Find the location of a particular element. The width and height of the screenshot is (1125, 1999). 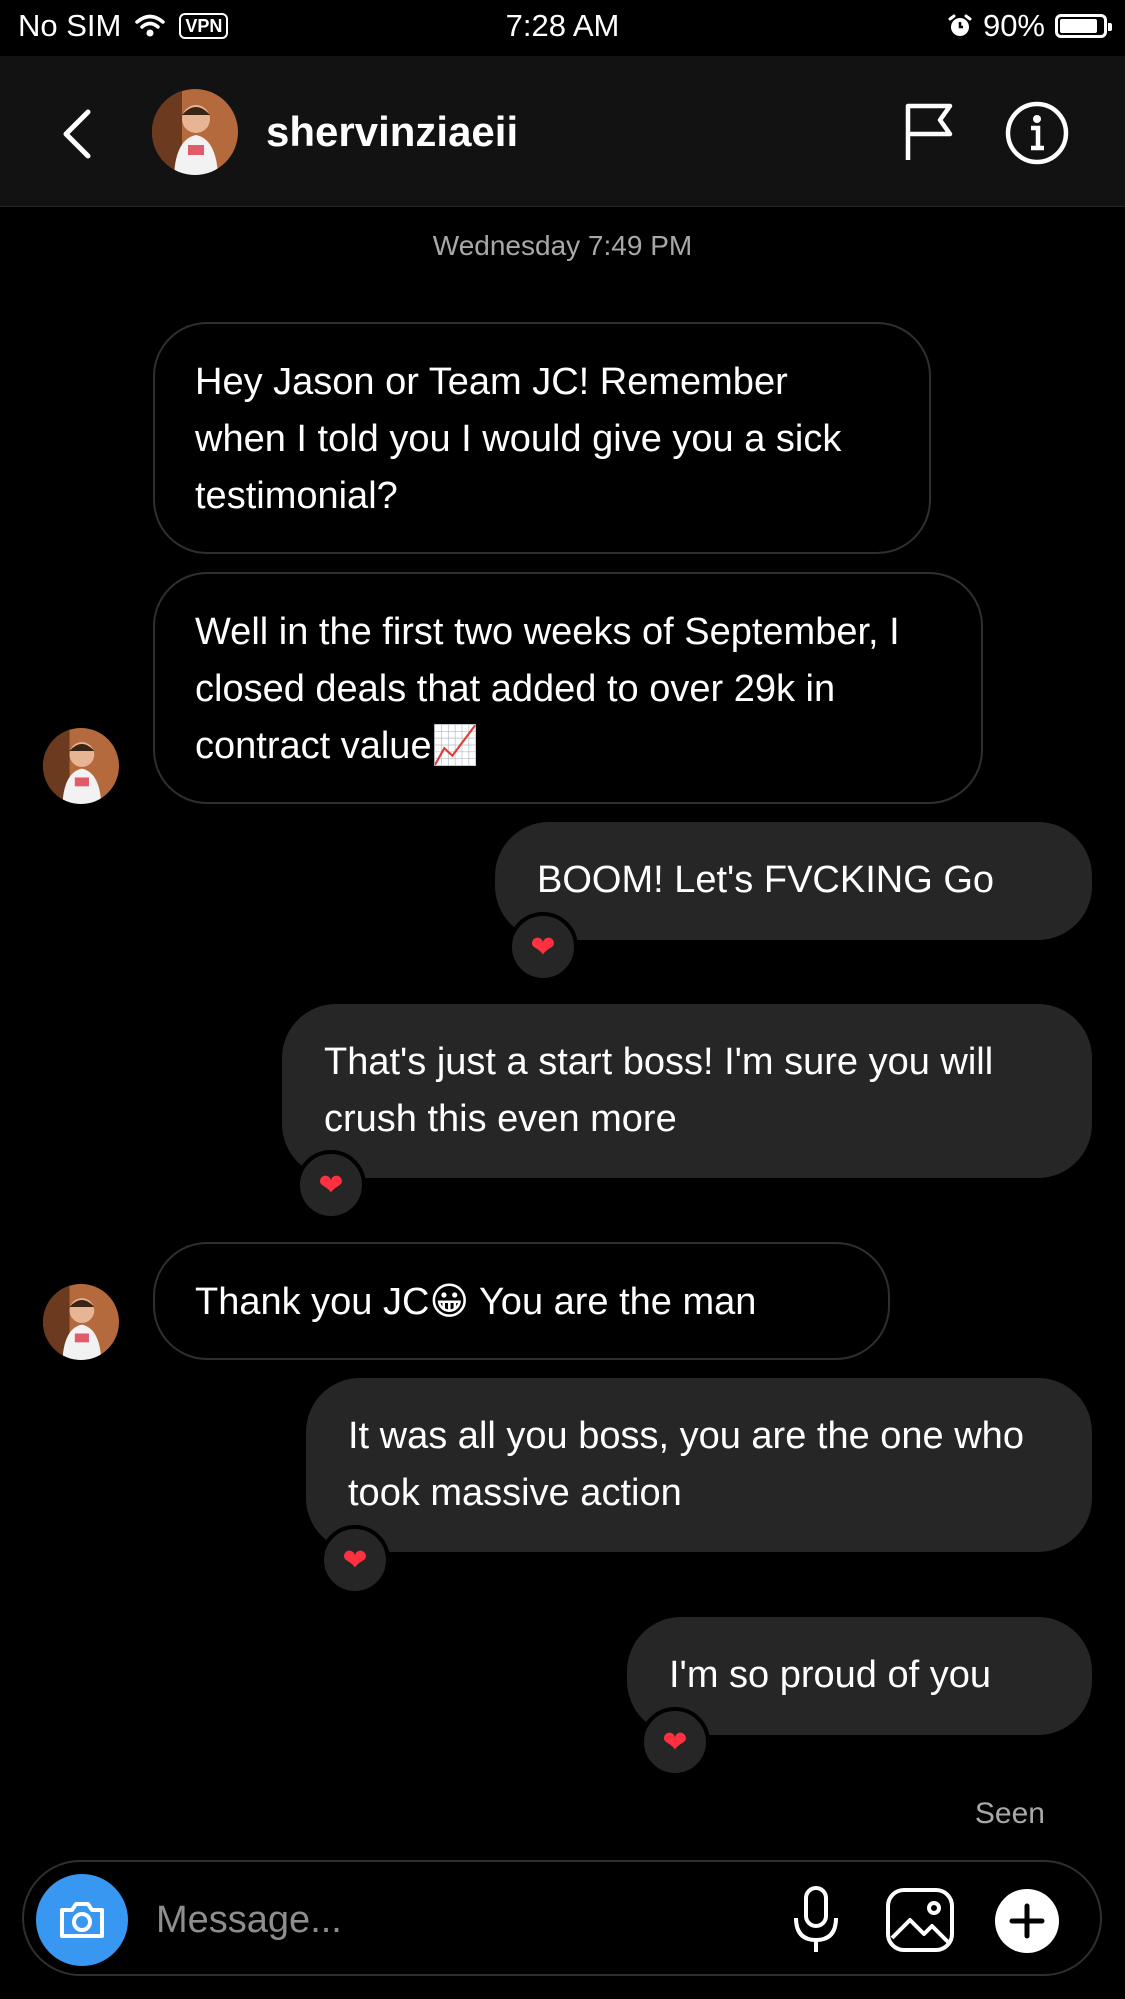

plus-icon is located at coordinates (1027, 1921).